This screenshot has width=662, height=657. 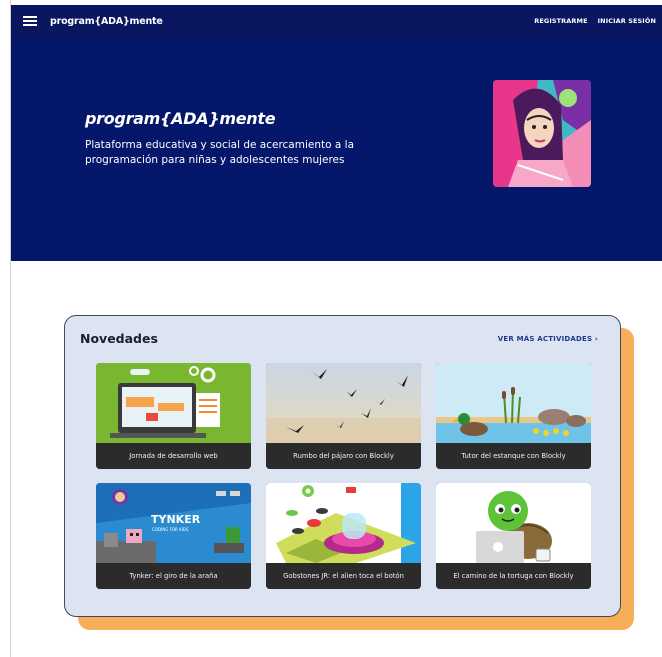 What do you see at coordinates (173, 576) in the screenshot?
I see `activity-label: Tynker: el giro de la araña` at bounding box center [173, 576].